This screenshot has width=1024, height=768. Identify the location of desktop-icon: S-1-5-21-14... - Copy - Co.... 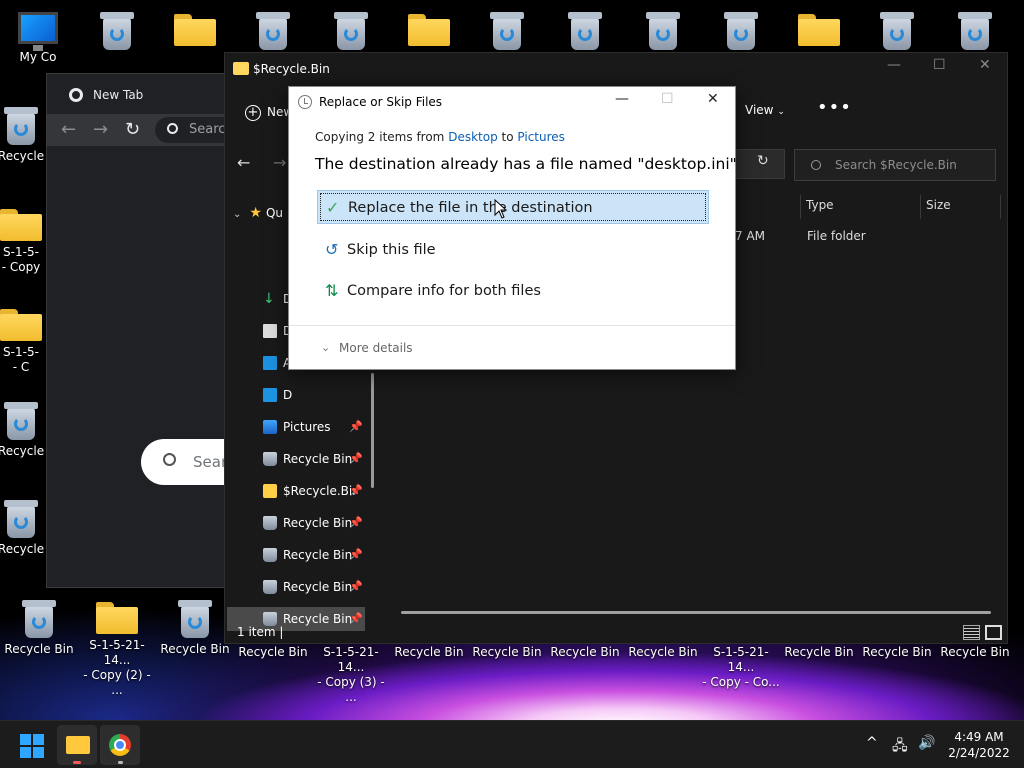
(741, 667).